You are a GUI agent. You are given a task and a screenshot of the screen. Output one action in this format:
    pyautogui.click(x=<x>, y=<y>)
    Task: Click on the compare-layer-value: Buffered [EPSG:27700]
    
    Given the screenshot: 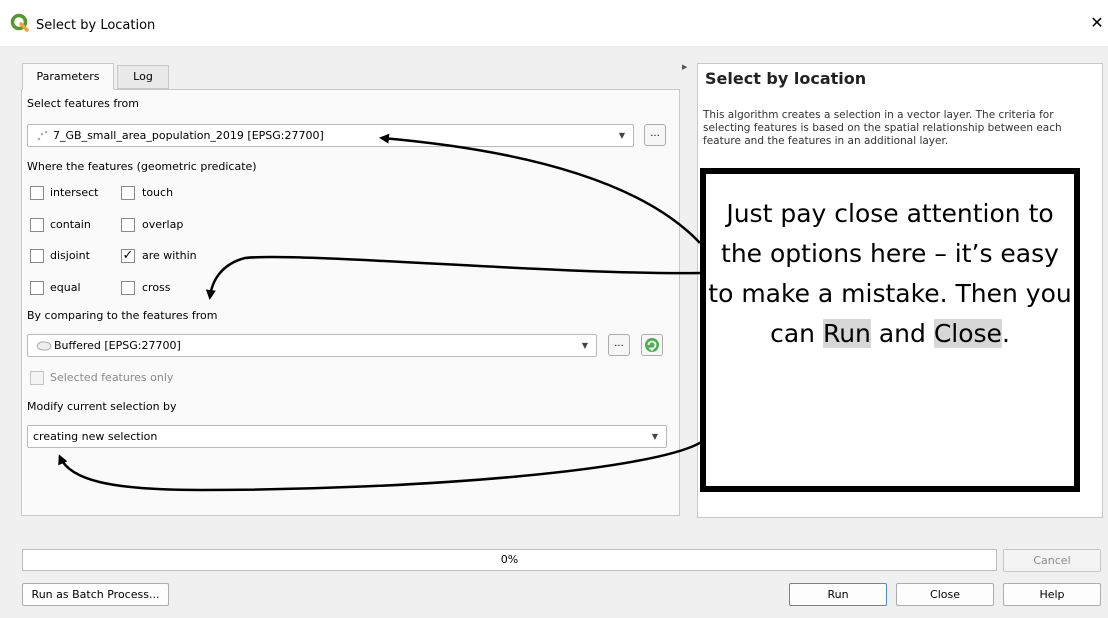 What is the action you would take?
    pyautogui.click(x=117, y=345)
    